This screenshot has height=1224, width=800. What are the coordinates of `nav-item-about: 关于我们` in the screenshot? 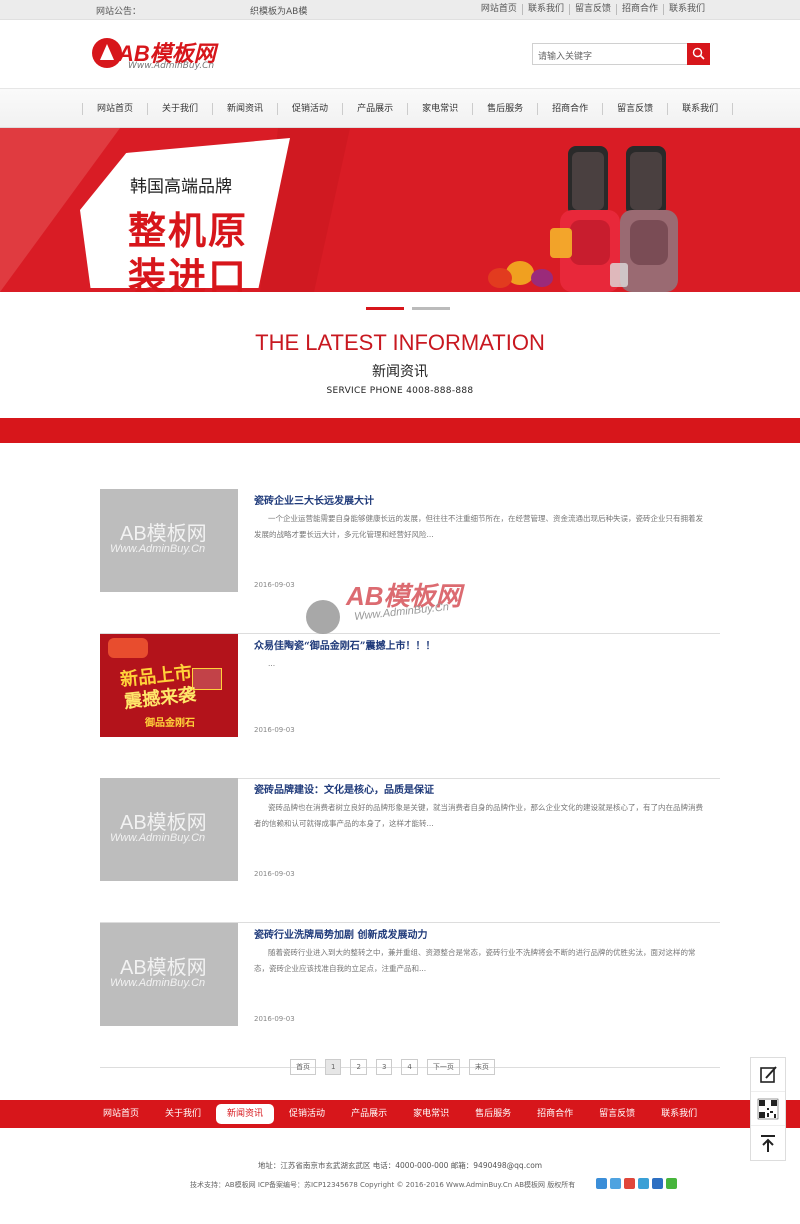 It's located at (179, 109).